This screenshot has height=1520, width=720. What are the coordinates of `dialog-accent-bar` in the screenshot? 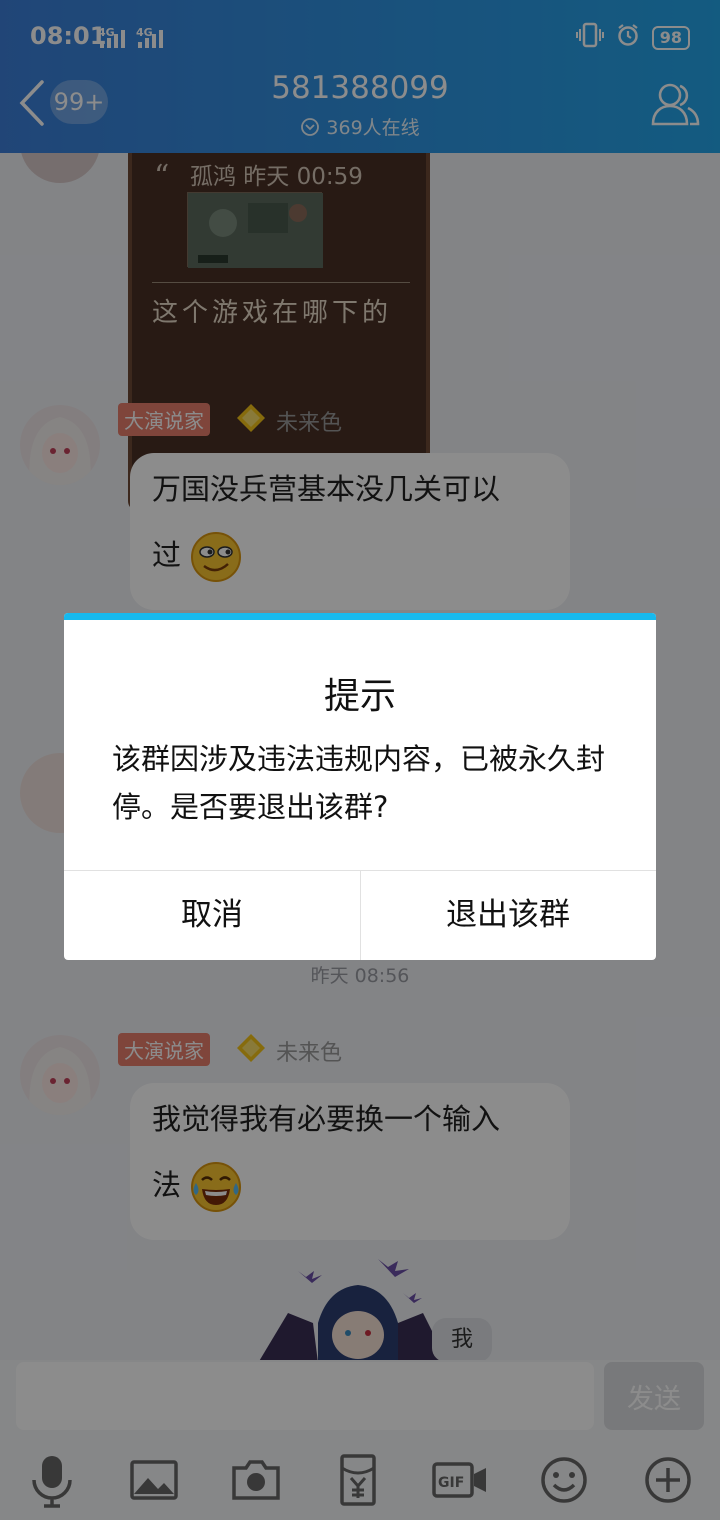 It's located at (360, 616).